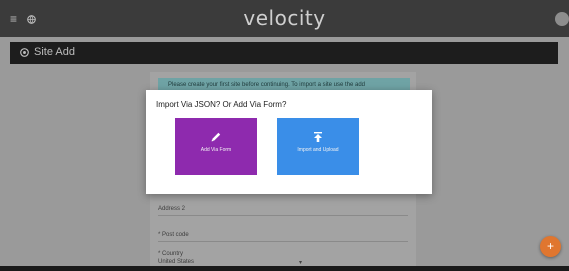 This screenshot has height=271, width=569. Describe the element at coordinates (24, 54) in the screenshot. I see `site-icon` at that location.